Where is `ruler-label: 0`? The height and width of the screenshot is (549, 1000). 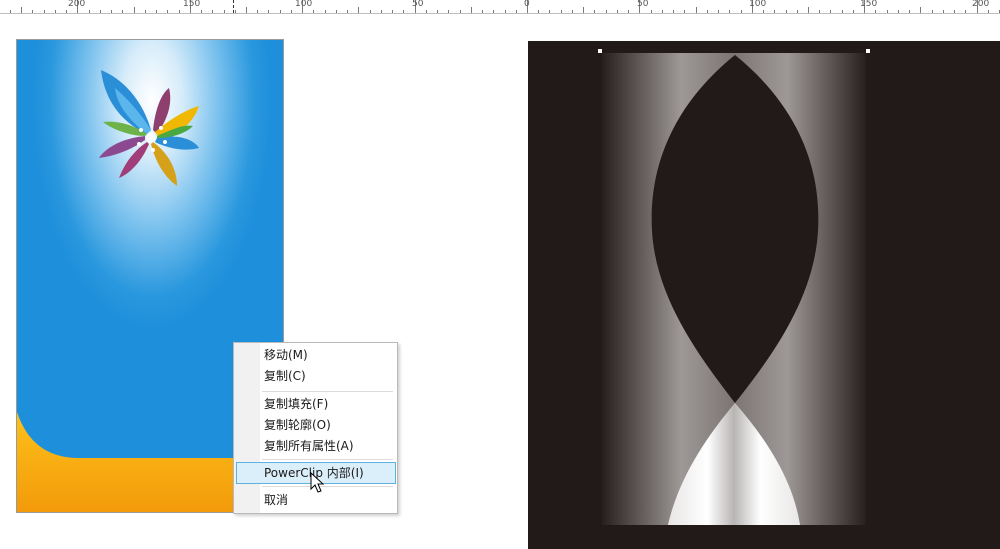 ruler-label: 0 is located at coordinates (527, 4).